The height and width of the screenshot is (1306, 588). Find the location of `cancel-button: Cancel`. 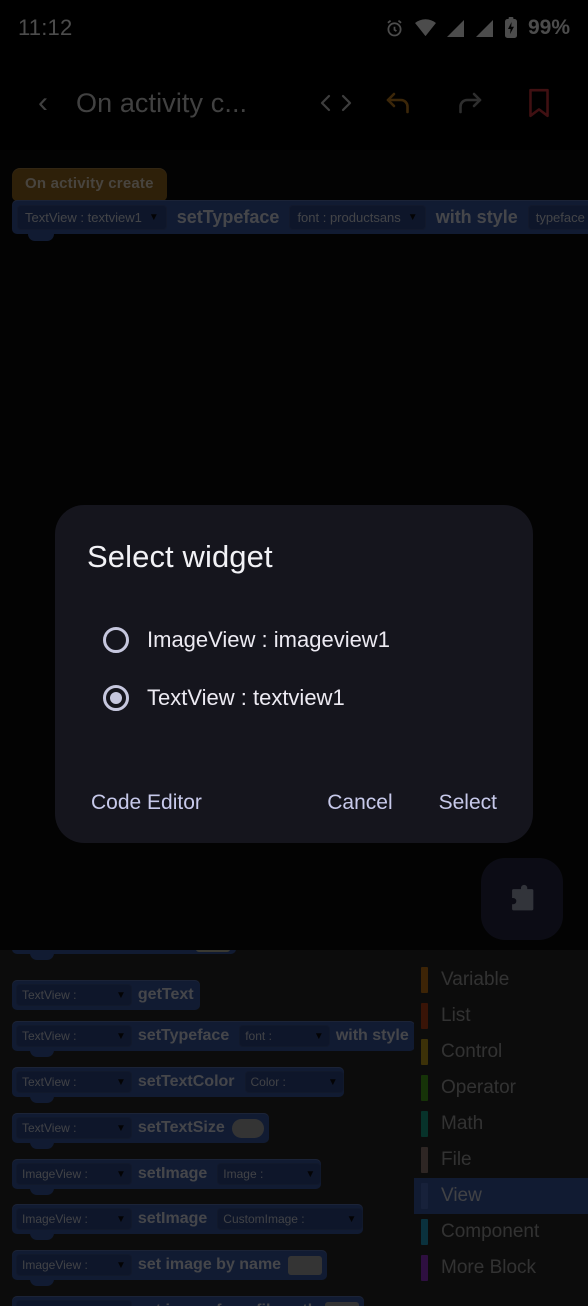

cancel-button: Cancel is located at coordinates (359, 803).